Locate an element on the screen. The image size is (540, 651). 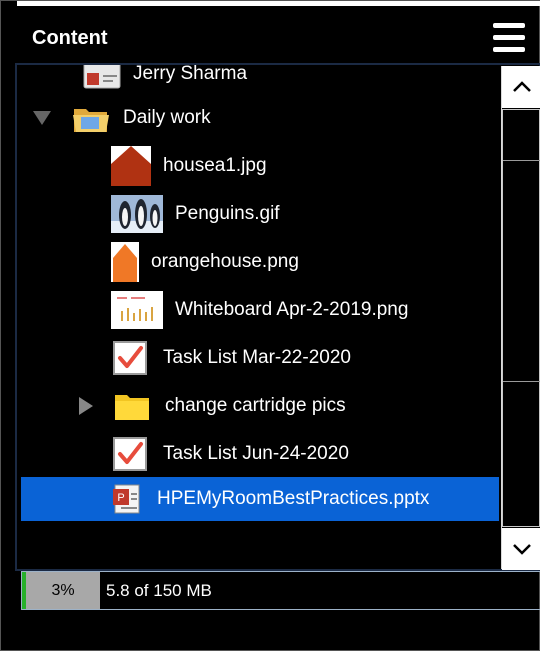
chevron-up-icon is located at coordinates (522, 86).